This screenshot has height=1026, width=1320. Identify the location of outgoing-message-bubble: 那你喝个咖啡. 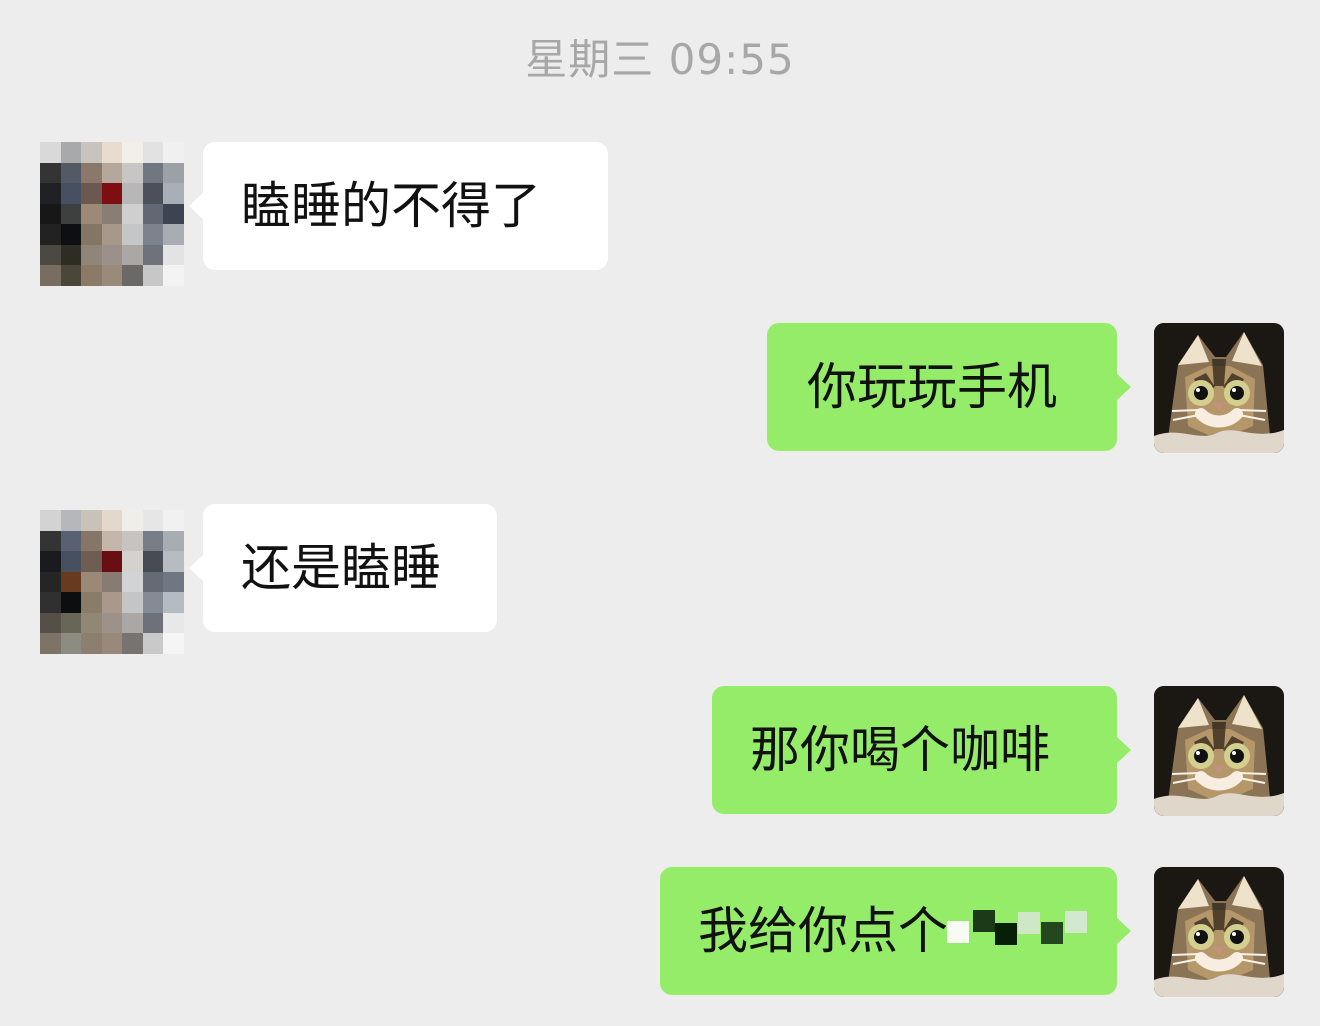
(921, 750).